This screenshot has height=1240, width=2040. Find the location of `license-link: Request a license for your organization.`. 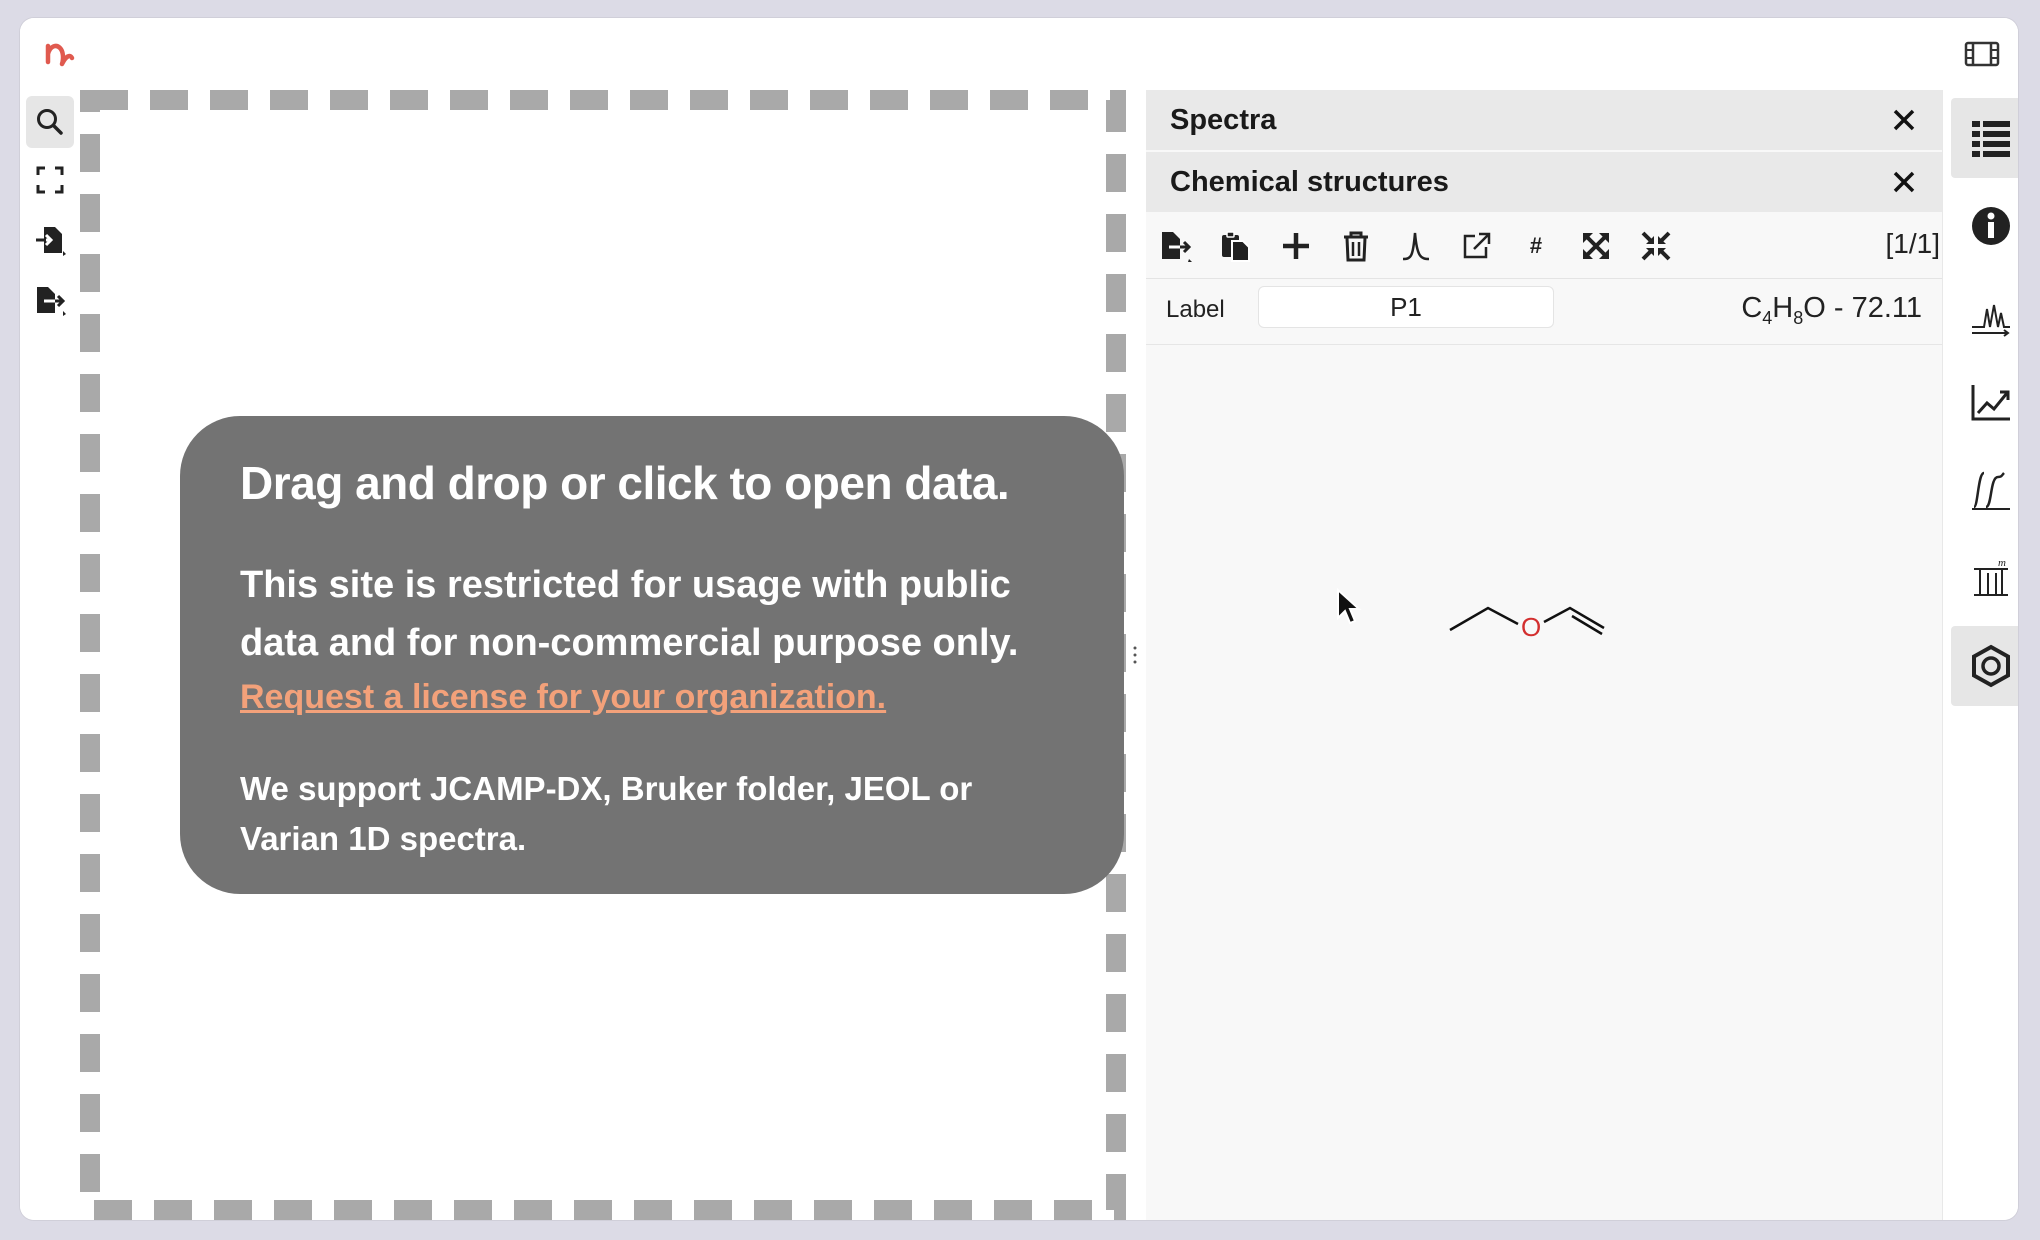

license-link: Request a license for your organization. is located at coordinates (563, 697).